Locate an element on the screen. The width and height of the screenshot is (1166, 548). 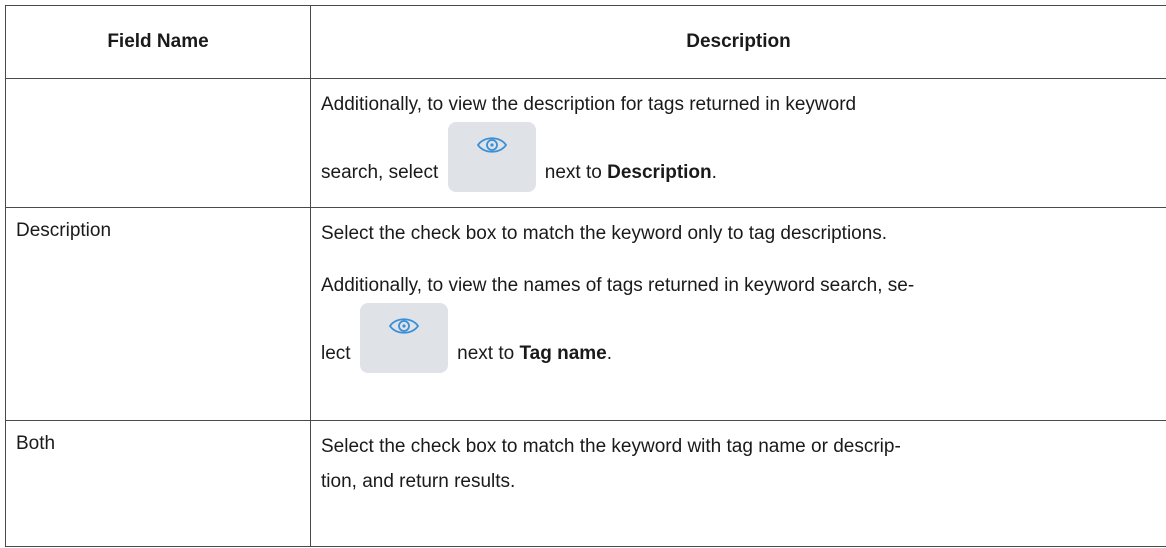
field-name-cell: Description is located at coordinates (158, 314).